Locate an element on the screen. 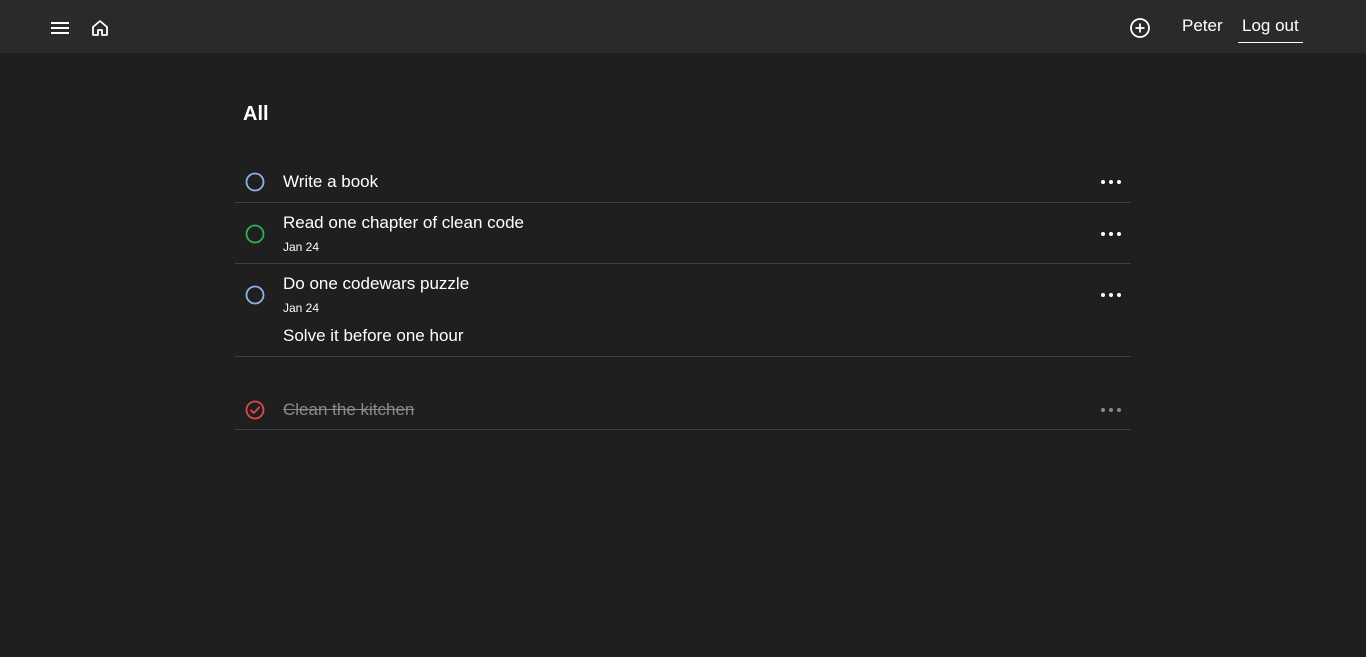  add-task-plus-circle-icon is located at coordinates (1140, 28).